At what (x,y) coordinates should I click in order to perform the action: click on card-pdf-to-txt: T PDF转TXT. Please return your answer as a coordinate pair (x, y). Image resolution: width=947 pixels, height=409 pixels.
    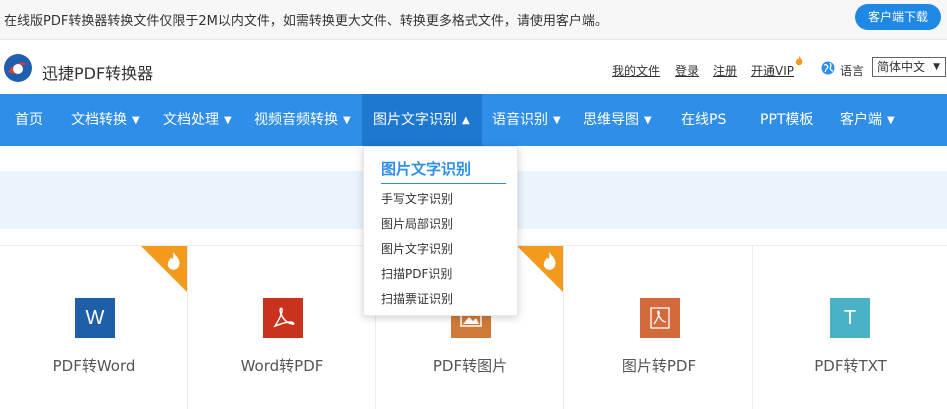
    Looking at the image, I should click on (850, 327).